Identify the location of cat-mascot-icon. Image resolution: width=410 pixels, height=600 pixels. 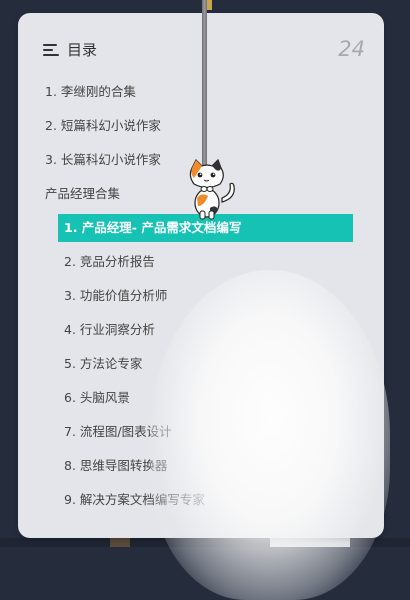
(210, 189).